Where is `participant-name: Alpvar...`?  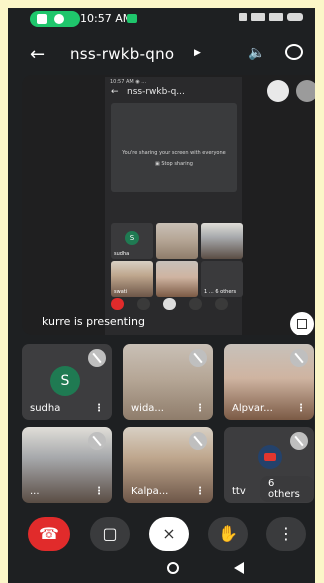
participant-name: Alpvar... is located at coordinates (252, 408).